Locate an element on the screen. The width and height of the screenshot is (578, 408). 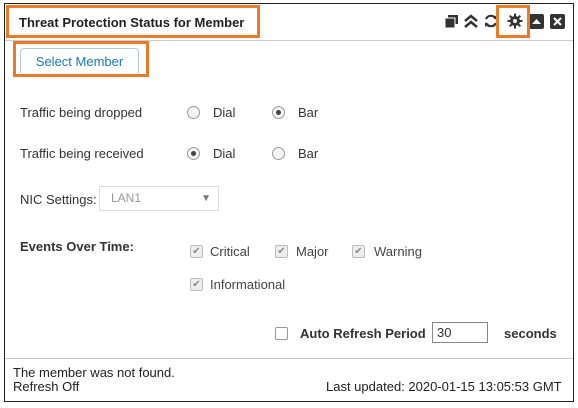
informational-label: Informational is located at coordinates (248, 284).